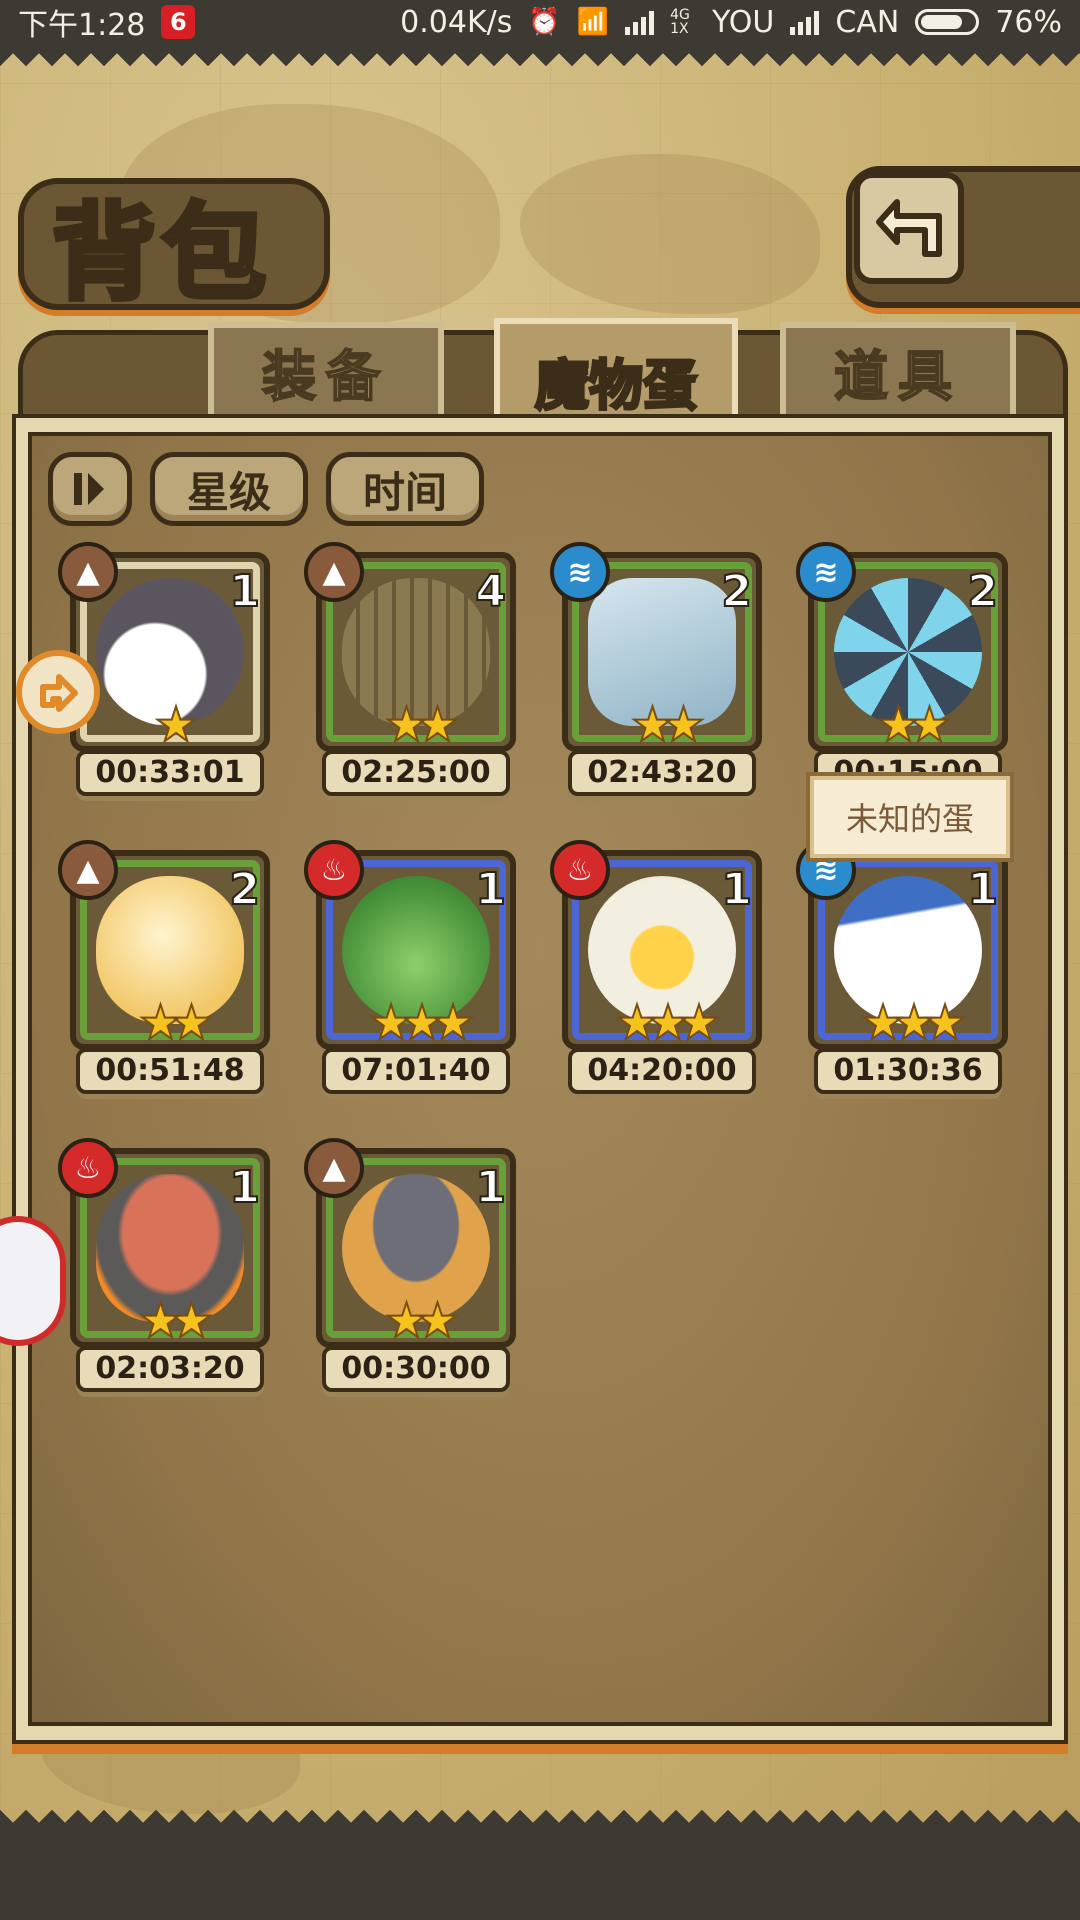 The width and height of the screenshot is (1080, 1920). I want to click on floating-share-button, so click(58, 692).